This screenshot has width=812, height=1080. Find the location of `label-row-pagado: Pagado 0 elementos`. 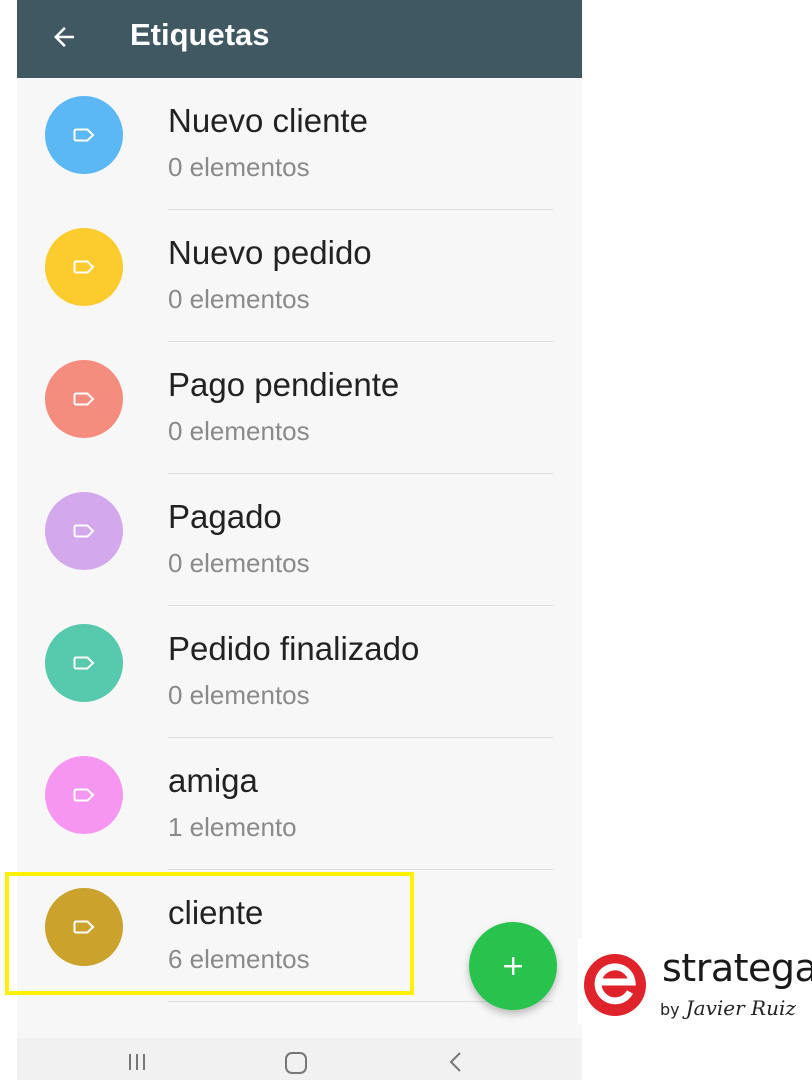

label-row-pagado: Pagado 0 elementos is located at coordinates (299, 540).